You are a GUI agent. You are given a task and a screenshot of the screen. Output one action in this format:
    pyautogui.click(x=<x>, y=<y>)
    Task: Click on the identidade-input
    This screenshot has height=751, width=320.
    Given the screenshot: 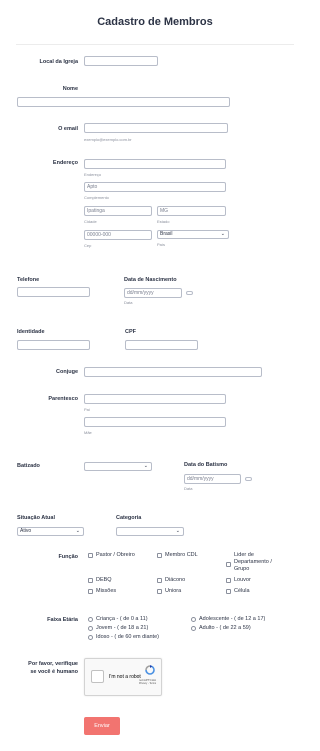 What is the action you would take?
    pyautogui.click(x=53, y=345)
    